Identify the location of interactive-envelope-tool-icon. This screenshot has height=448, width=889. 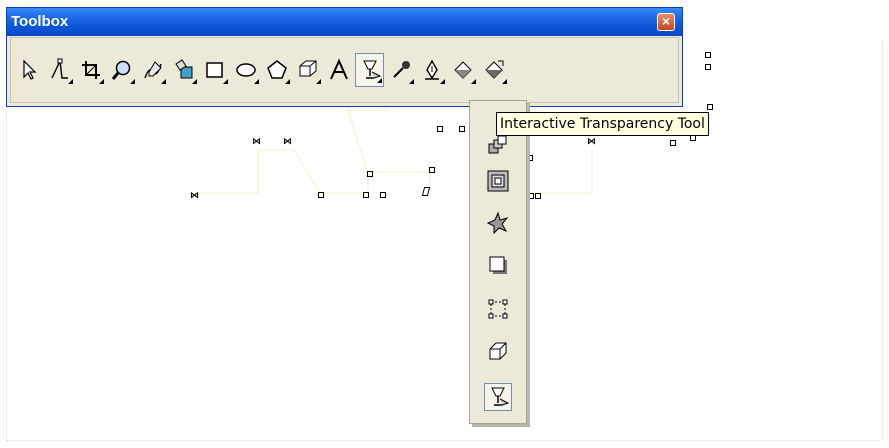
(498, 309).